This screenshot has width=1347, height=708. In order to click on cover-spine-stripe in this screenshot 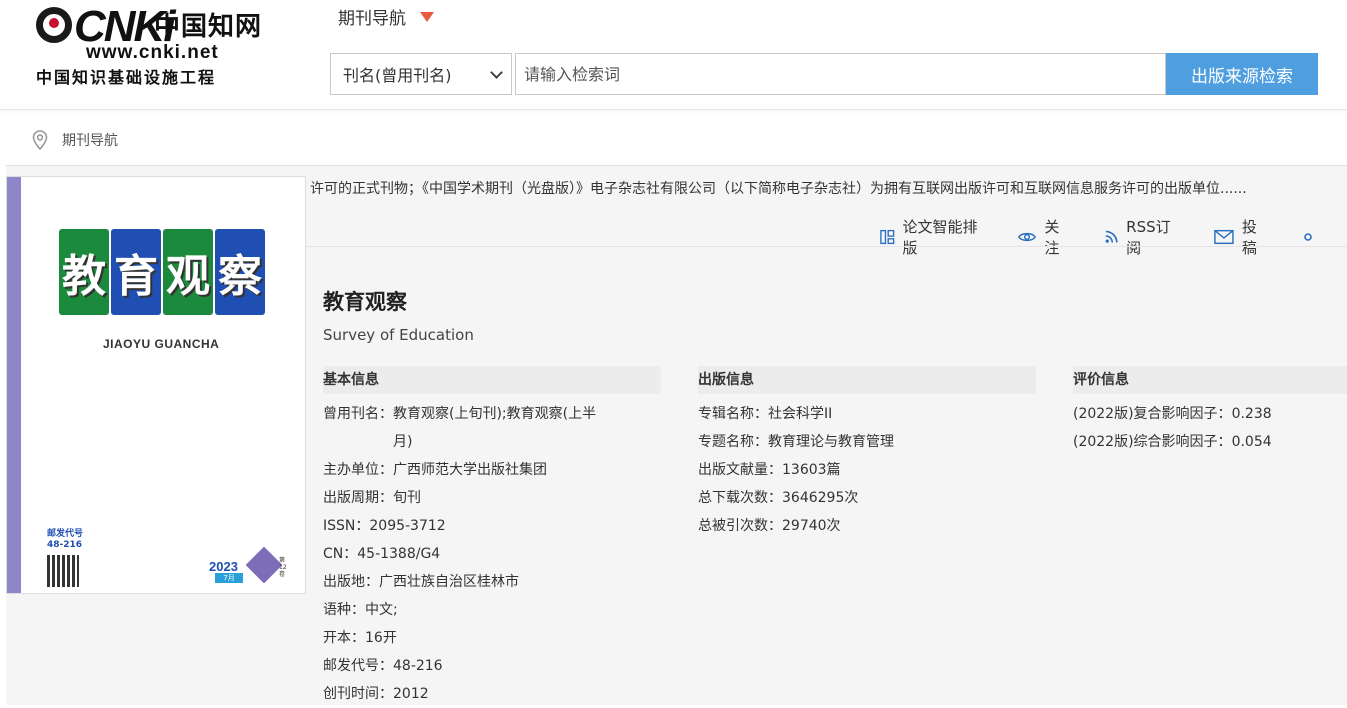, I will do `click(14, 385)`.